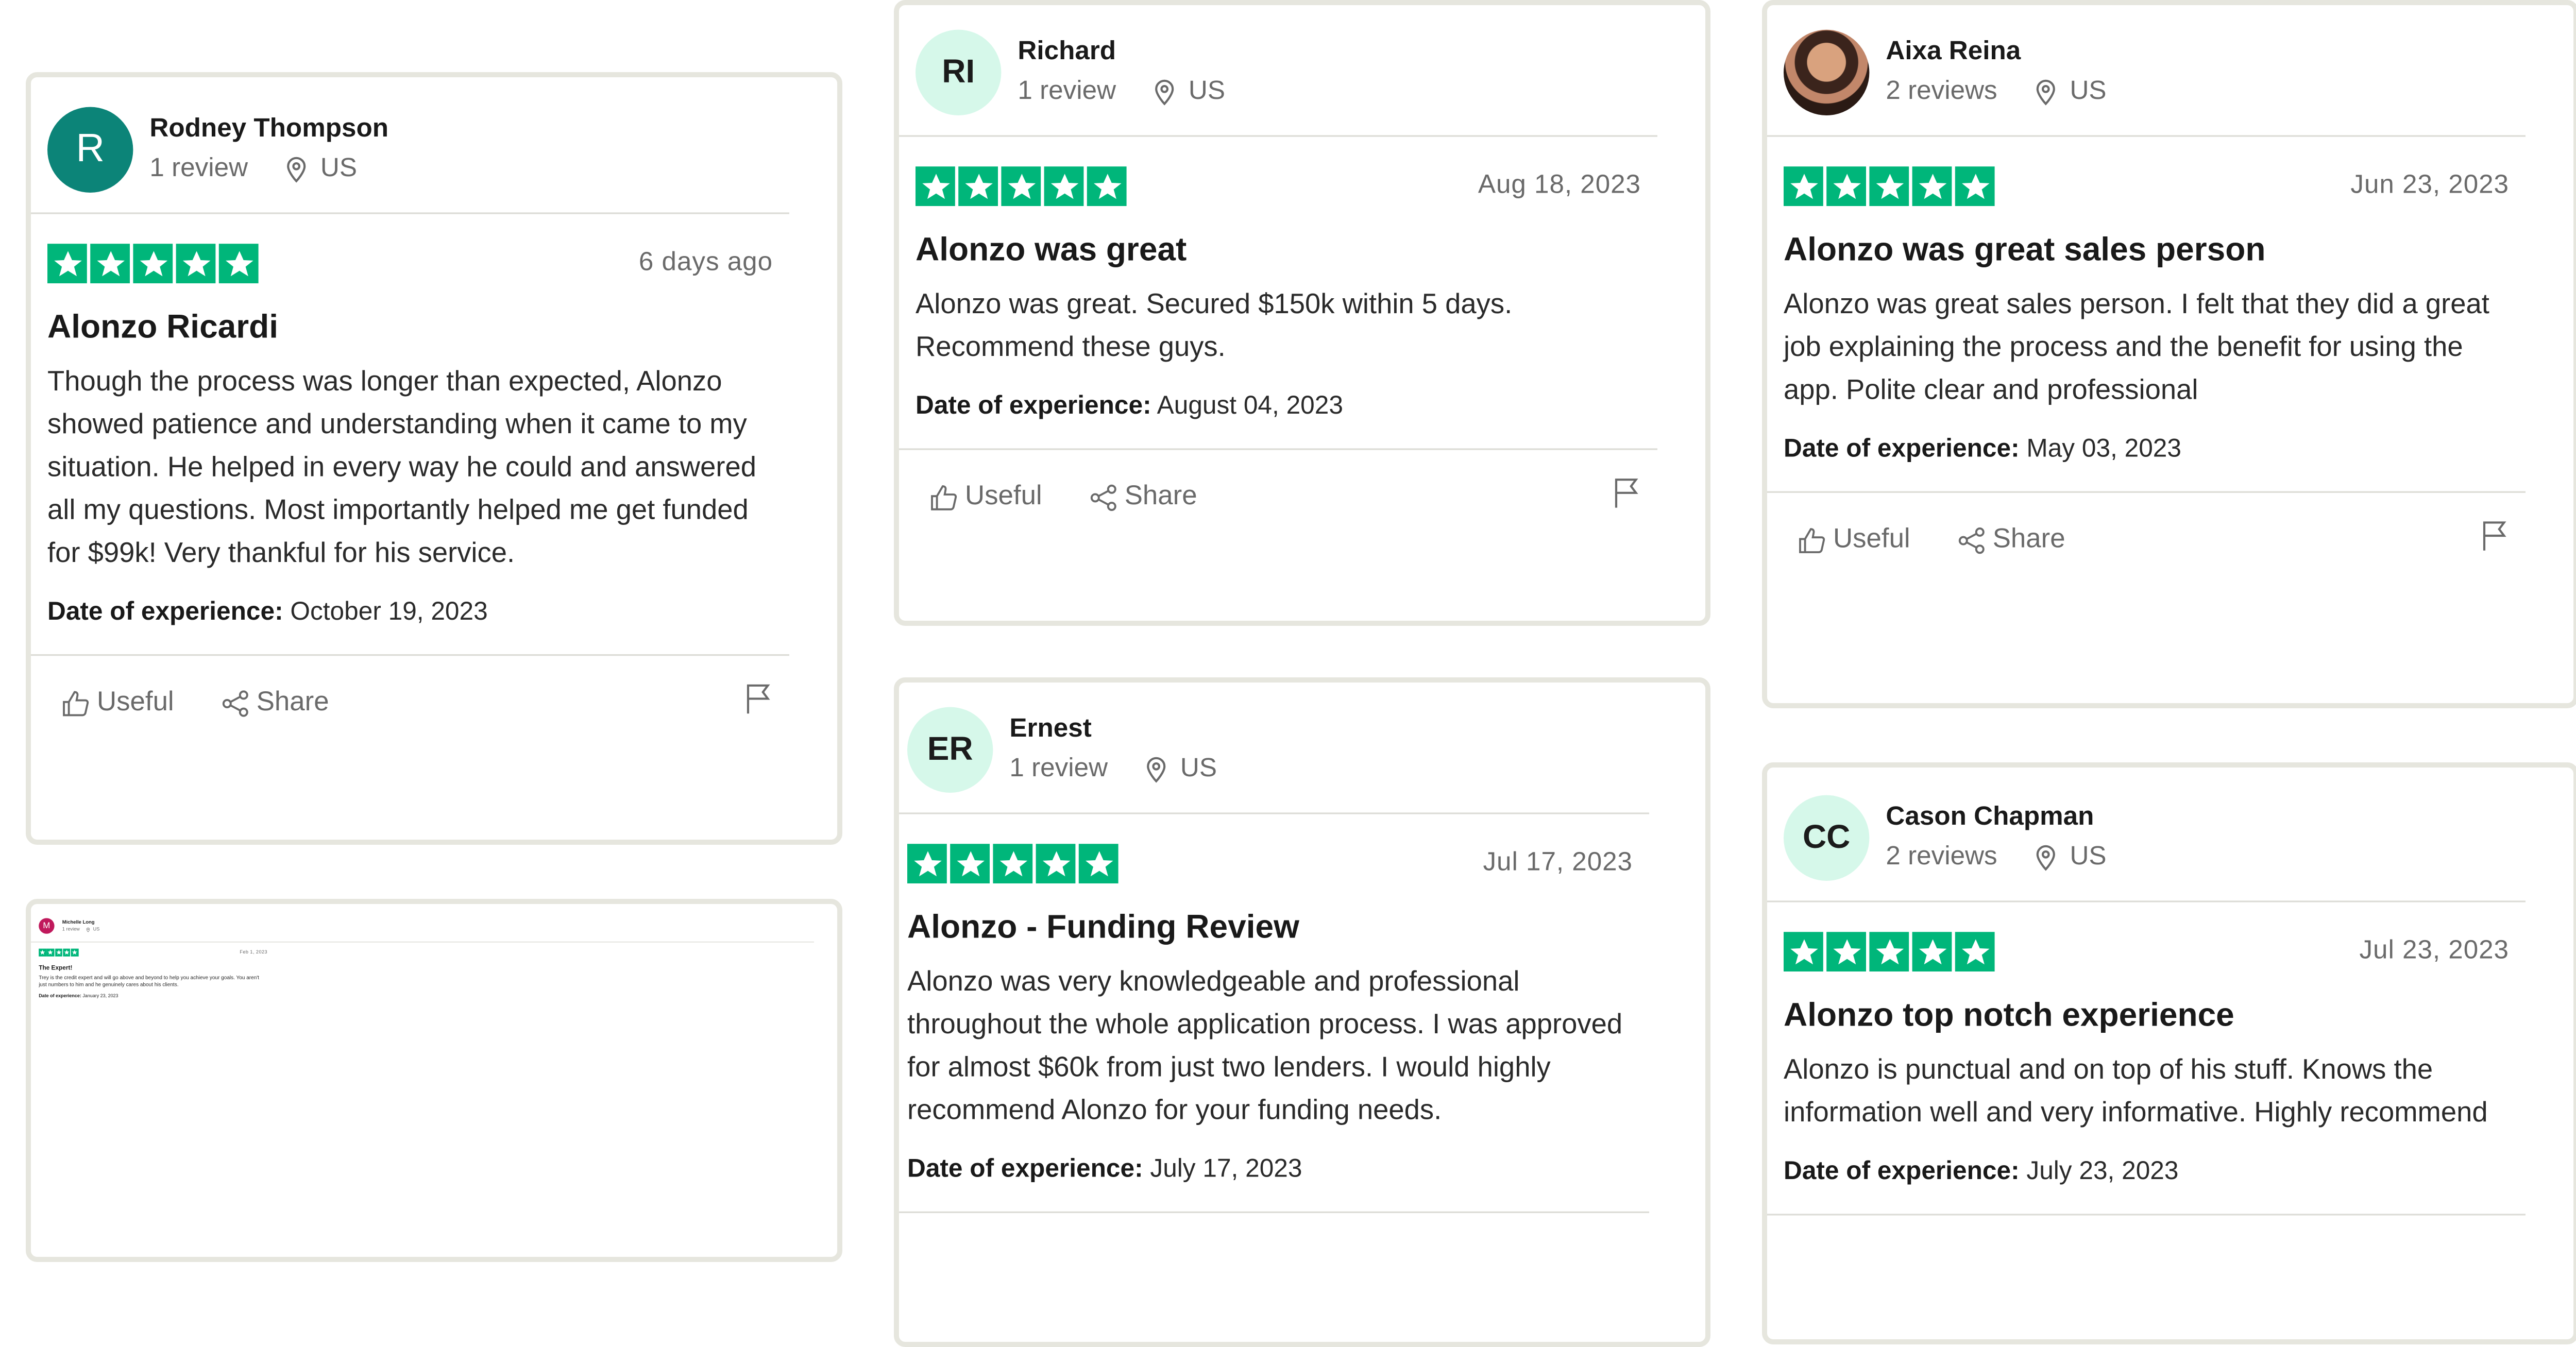 Image resolution: width=2576 pixels, height=1347 pixels. Describe the element at coordinates (2146, 1175) in the screenshot. I see `date-of-experience: Date of experience: July 23, 2023` at that location.